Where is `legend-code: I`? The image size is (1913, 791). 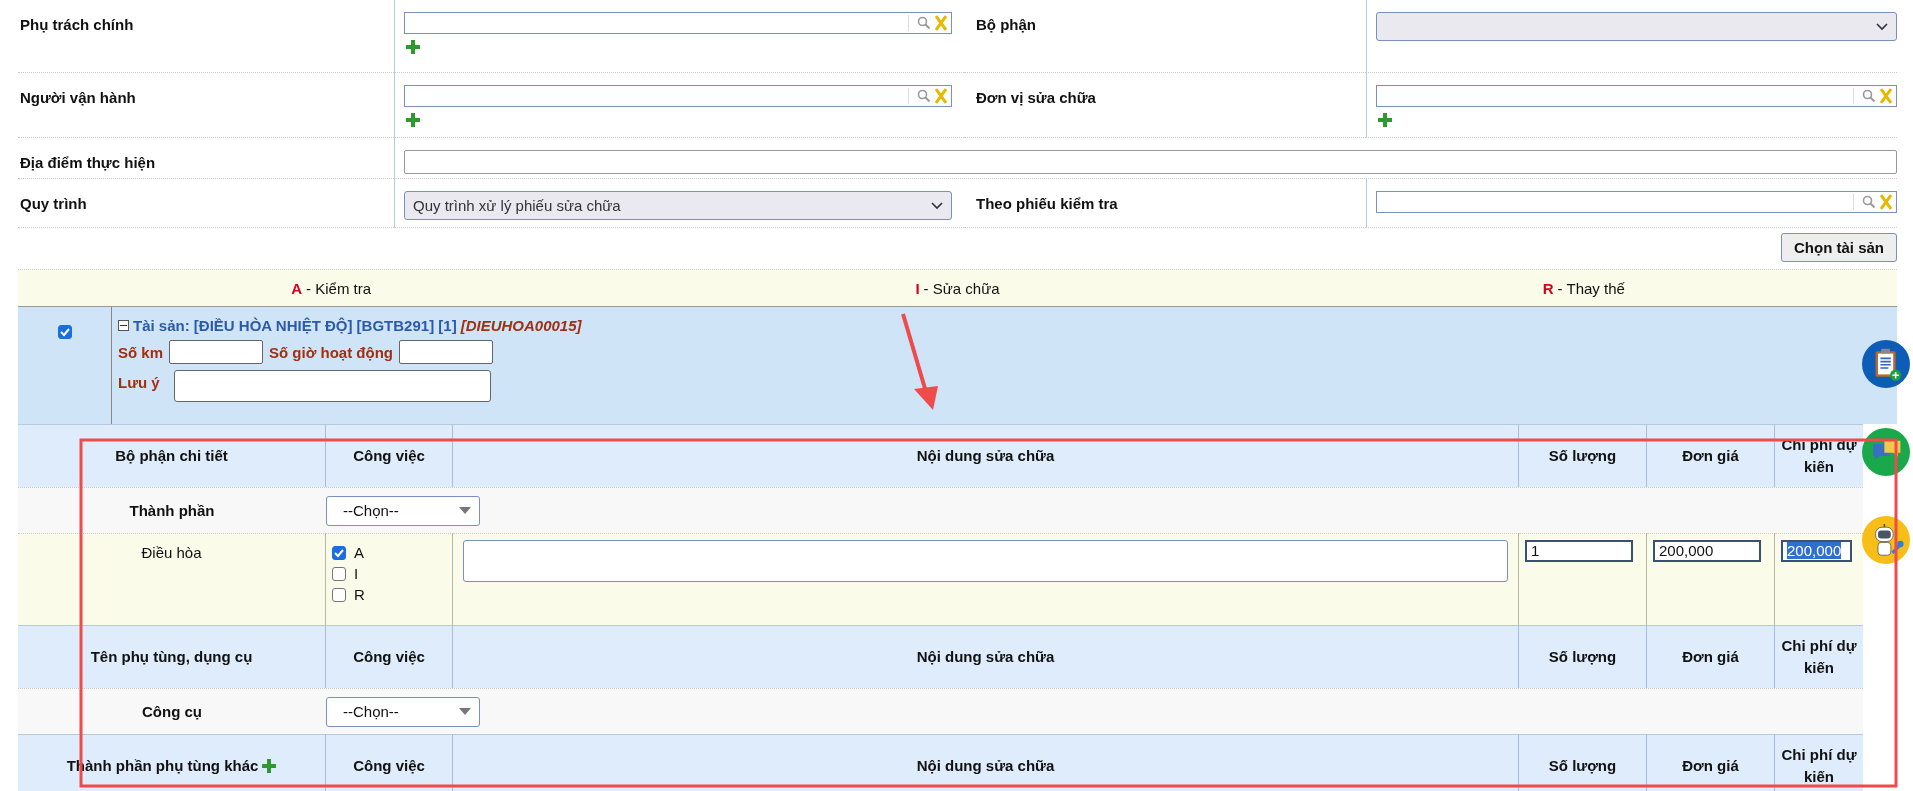 legend-code: I is located at coordinates (917, 288).